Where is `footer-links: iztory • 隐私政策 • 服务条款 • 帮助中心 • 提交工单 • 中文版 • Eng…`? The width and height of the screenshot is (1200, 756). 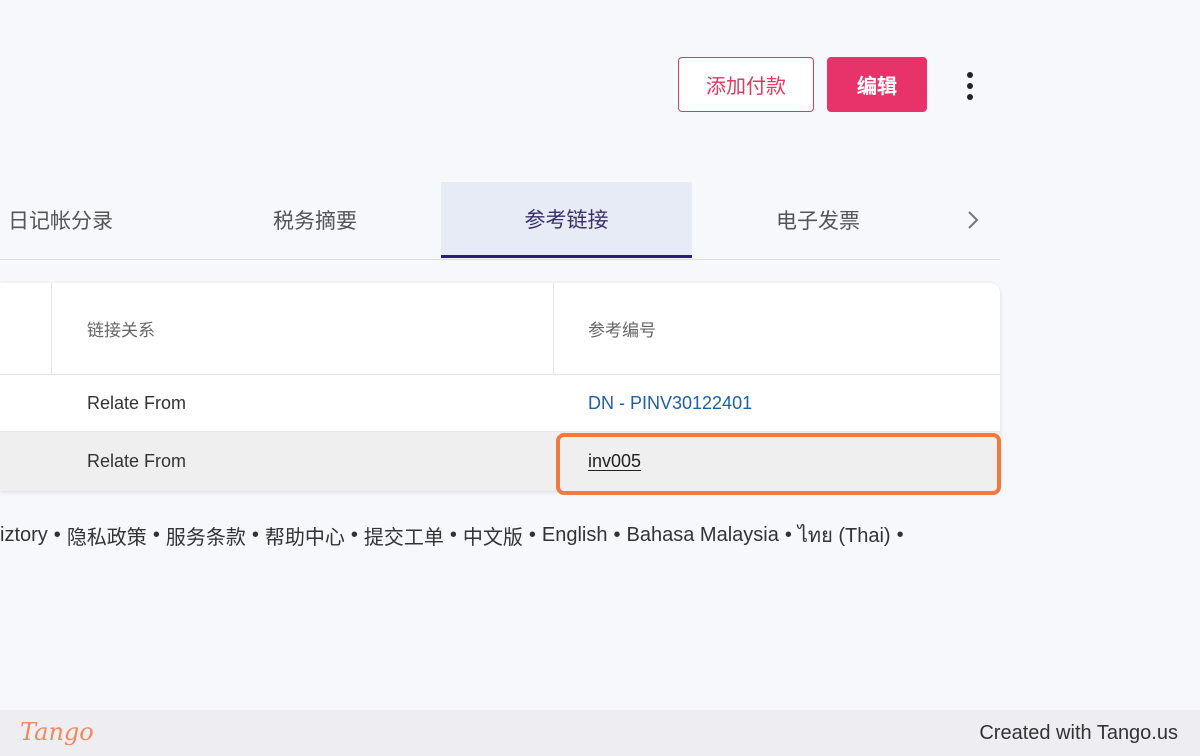
footer-links: iztory • 隐私政策 • 服务条款 • 帮助中心 • 提交工单 • 中文版 • Eng… is located at coordinates (500, 535).